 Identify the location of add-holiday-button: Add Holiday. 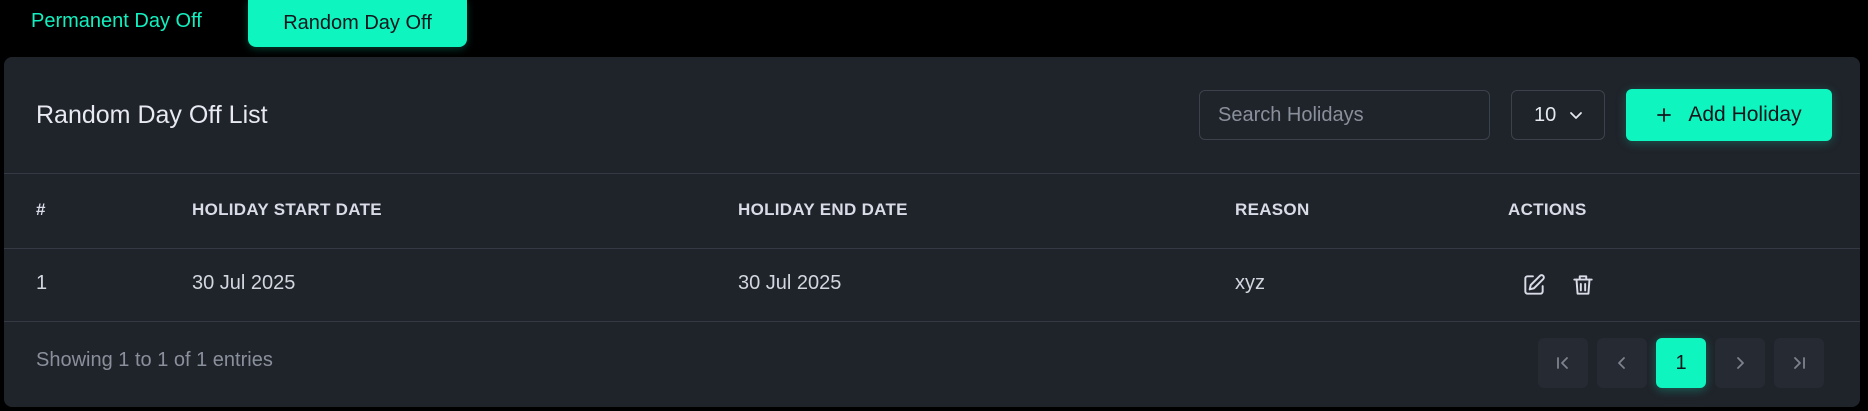
(1729, 115).